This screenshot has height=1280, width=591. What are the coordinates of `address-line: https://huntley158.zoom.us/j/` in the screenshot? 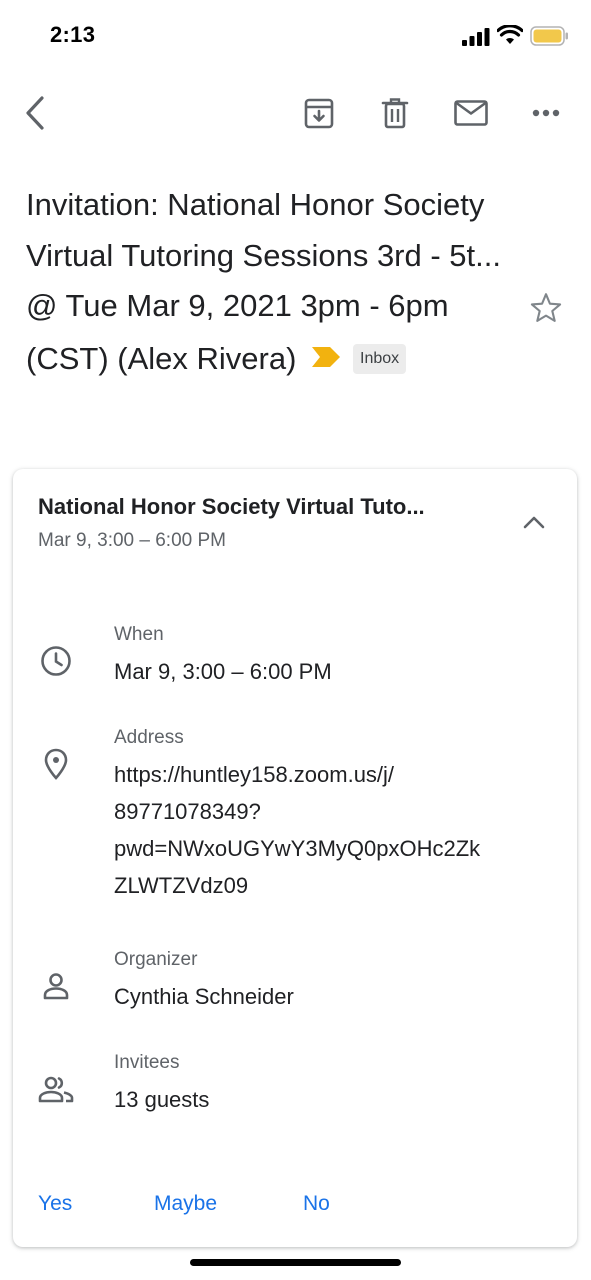 It's located at (254, 774).